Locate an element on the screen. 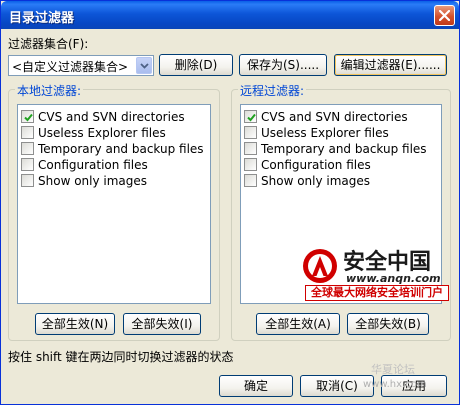  close-button is located at coordinates (444, 15).